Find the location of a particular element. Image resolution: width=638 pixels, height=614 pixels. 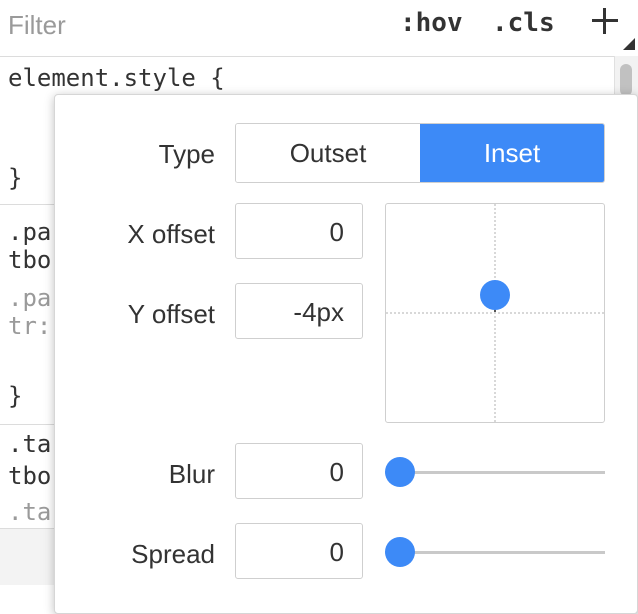

spread-label: Spread is located at coordinates (173, 554).